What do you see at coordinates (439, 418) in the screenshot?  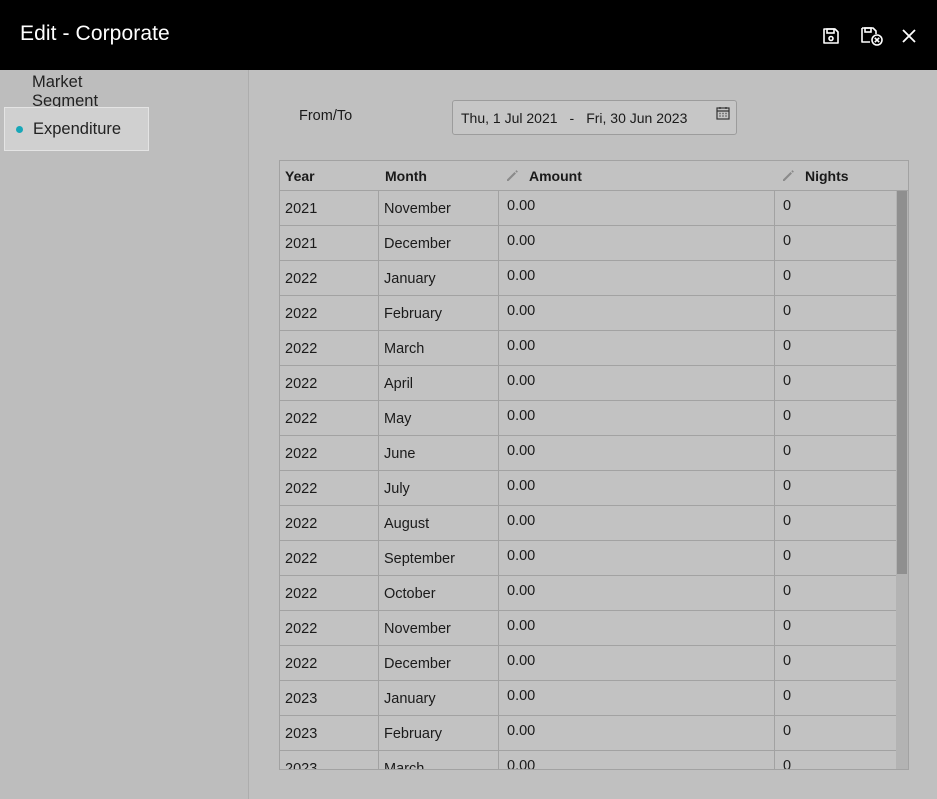 I see `month-cell: May` at bounding box center [439, 418].